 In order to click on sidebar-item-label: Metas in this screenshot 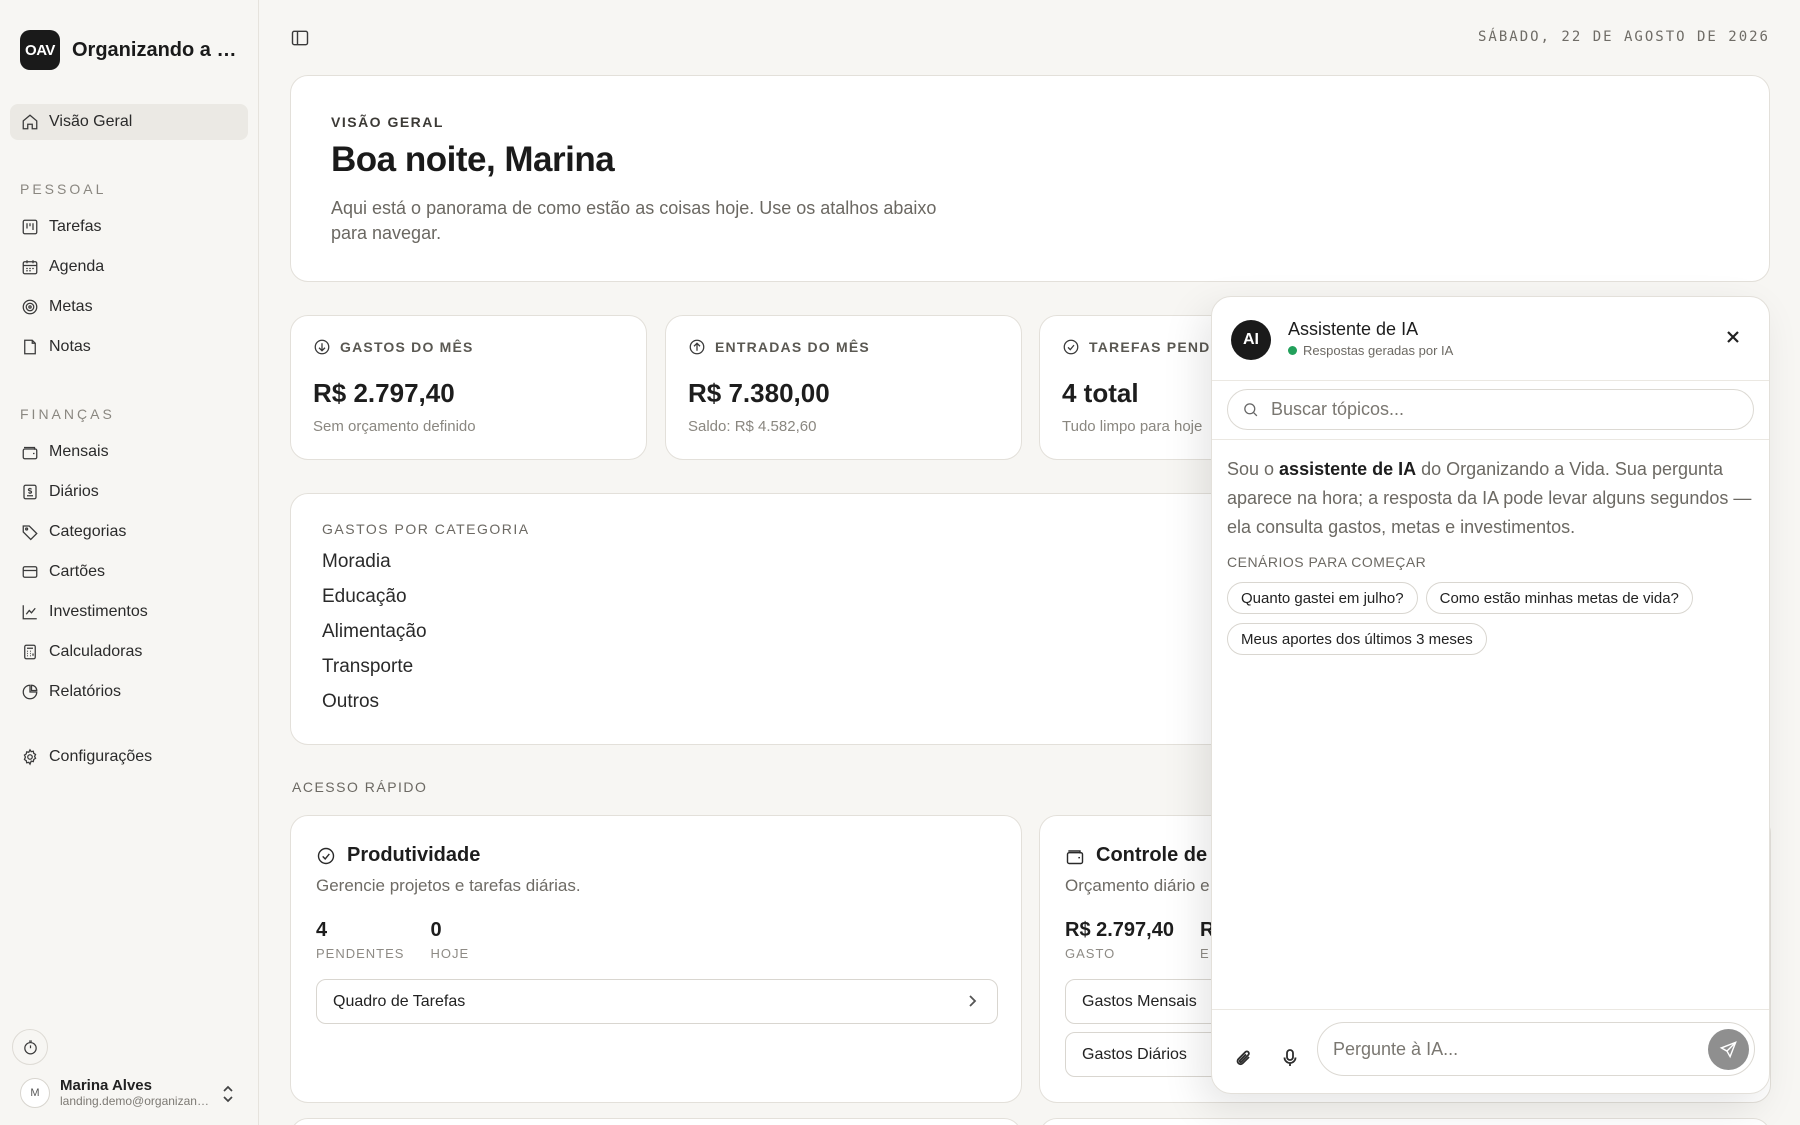, I will do `click(71, 306)`.